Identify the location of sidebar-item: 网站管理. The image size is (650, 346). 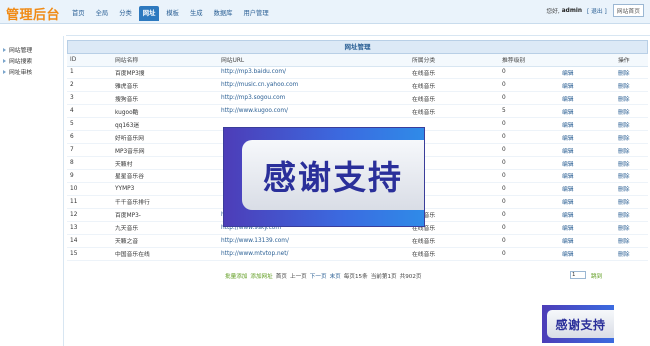
(31, 49).